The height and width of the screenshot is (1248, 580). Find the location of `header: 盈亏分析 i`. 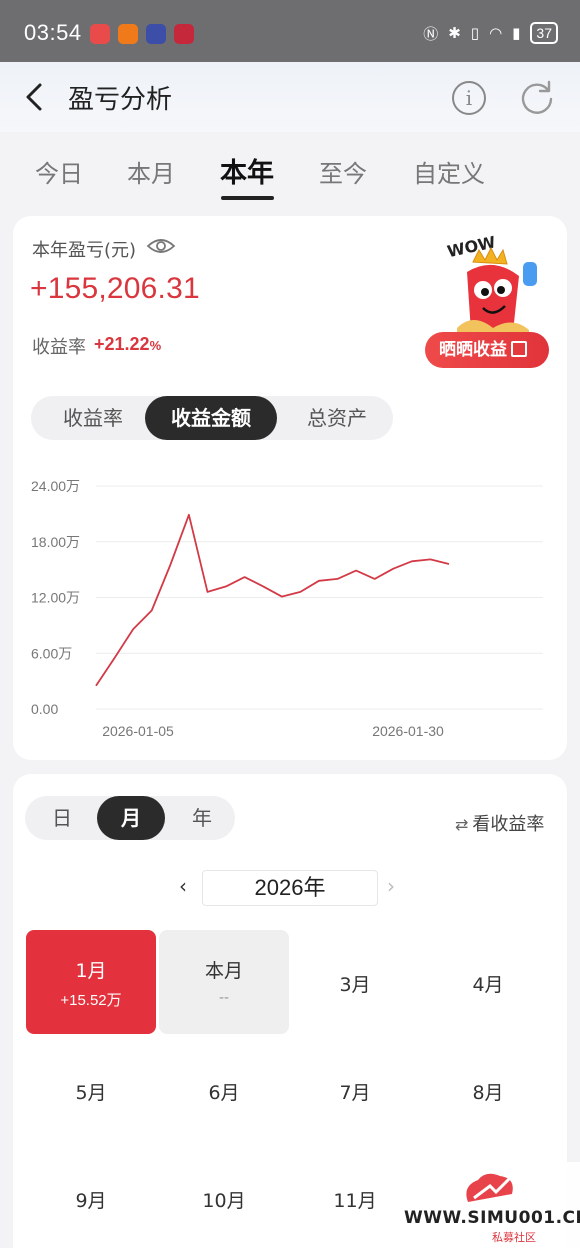

header: 盈亏分析 i is located at coordinates (290, 97).